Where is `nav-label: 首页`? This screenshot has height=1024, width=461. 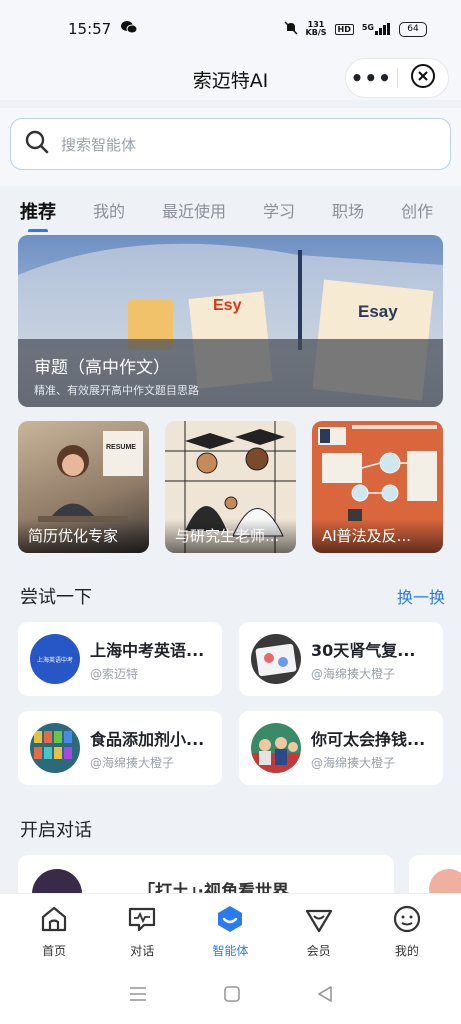
nav-label: 首页 is located at coordinates (54, 950).